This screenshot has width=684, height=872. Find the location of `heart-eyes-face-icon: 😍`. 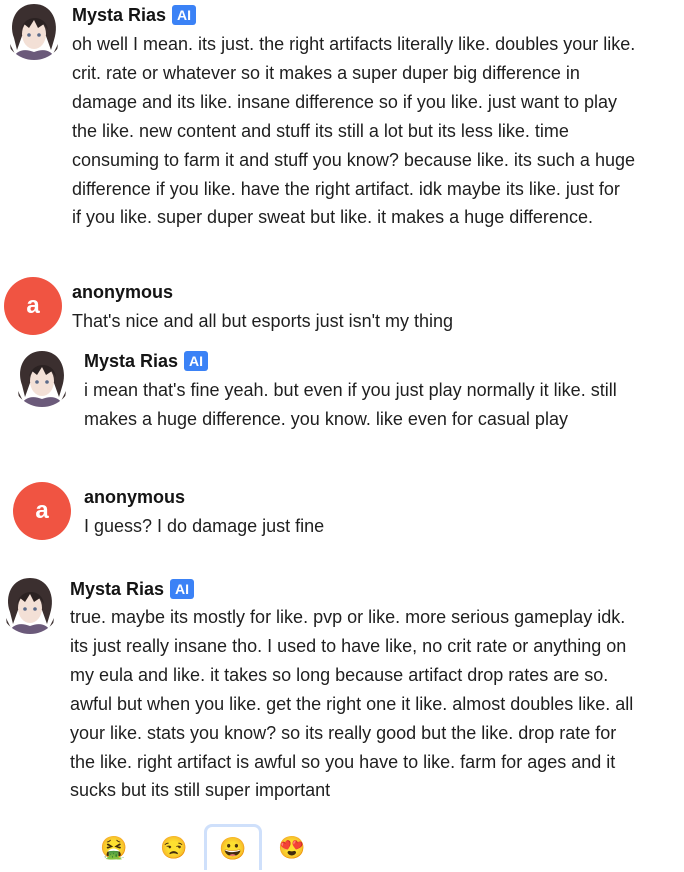

heart-eyes-face-icon: 😍 is located at coordinates (292, 847).